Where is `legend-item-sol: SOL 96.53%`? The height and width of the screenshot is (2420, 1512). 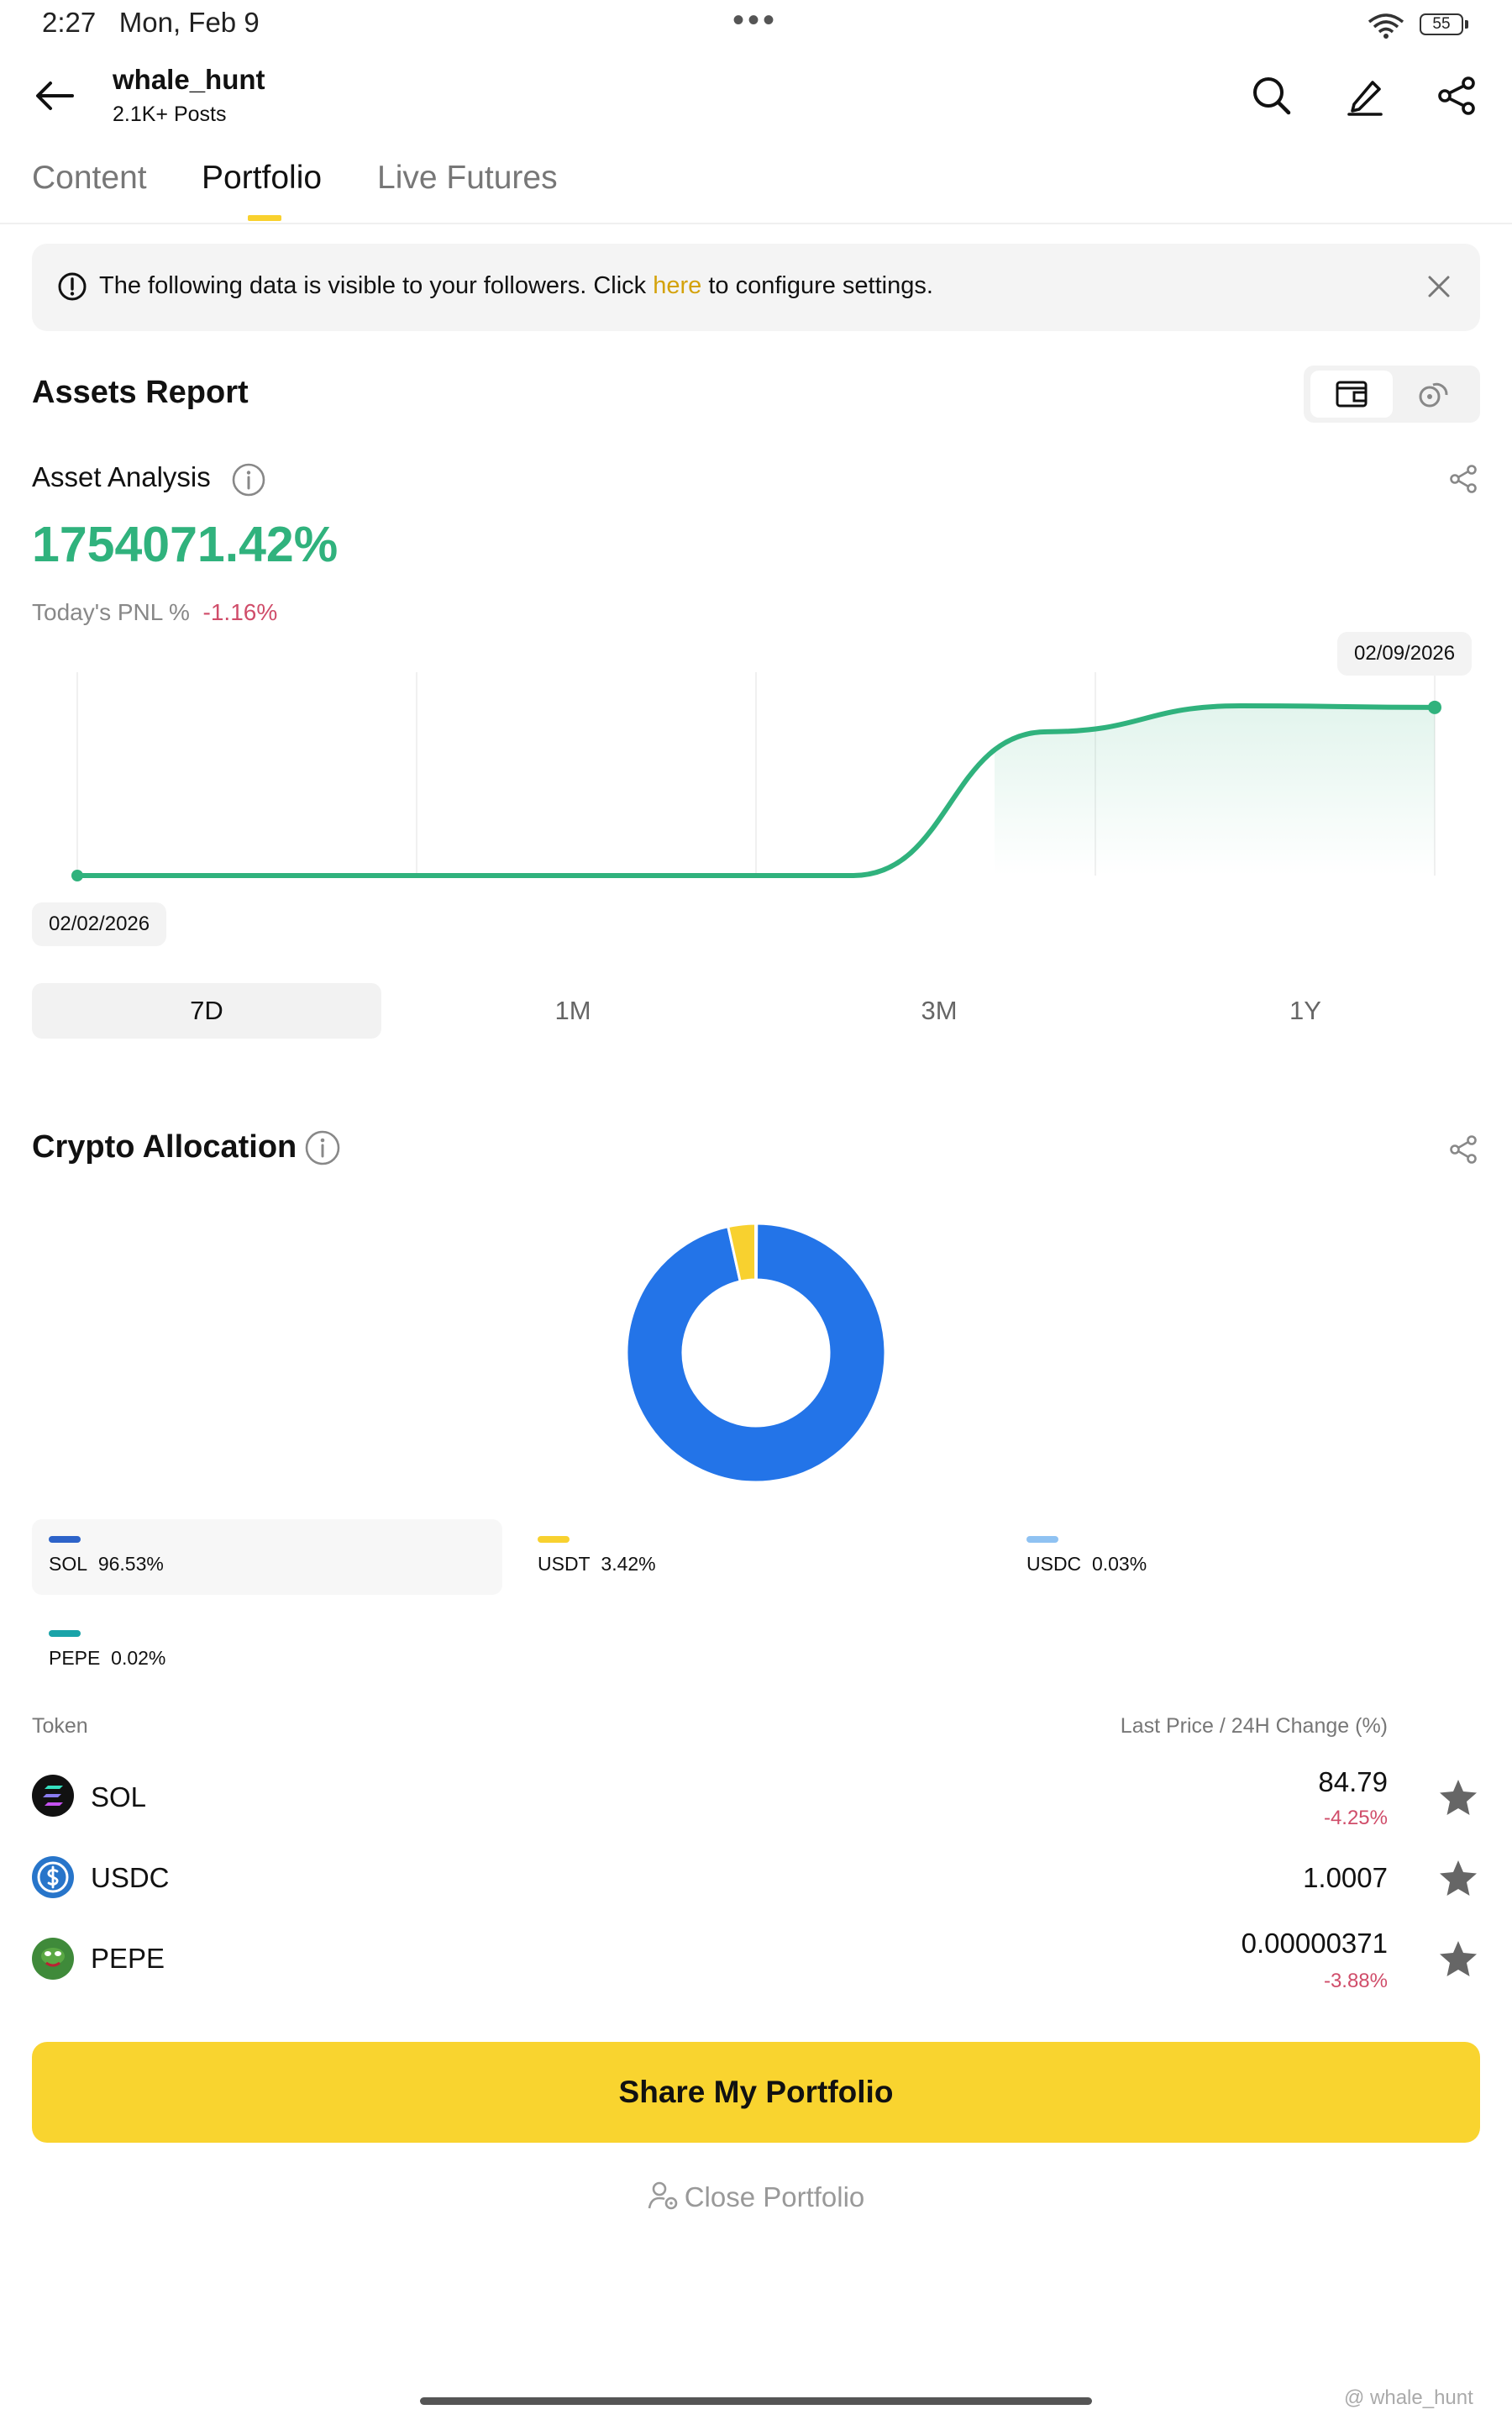
legend-item-sol: SOL 96.53% is located at coordinates (267, 1557).